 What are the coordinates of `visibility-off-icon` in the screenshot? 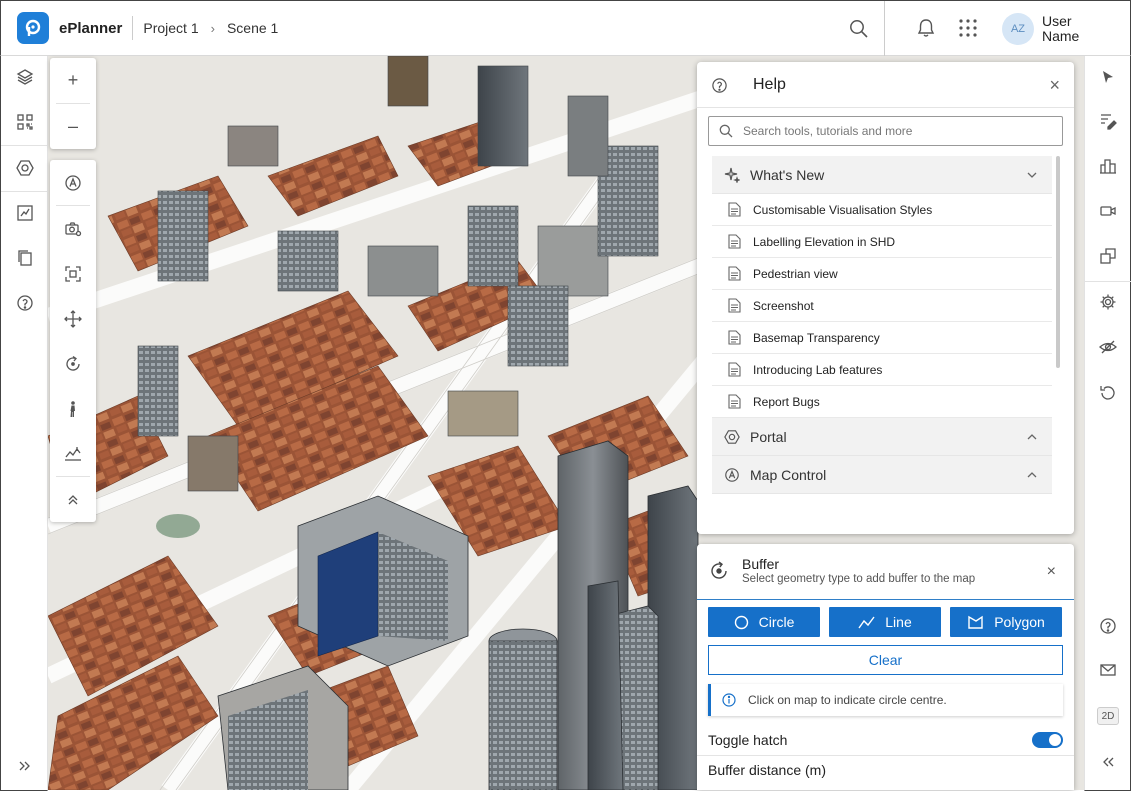 It's located at (1108, 347).